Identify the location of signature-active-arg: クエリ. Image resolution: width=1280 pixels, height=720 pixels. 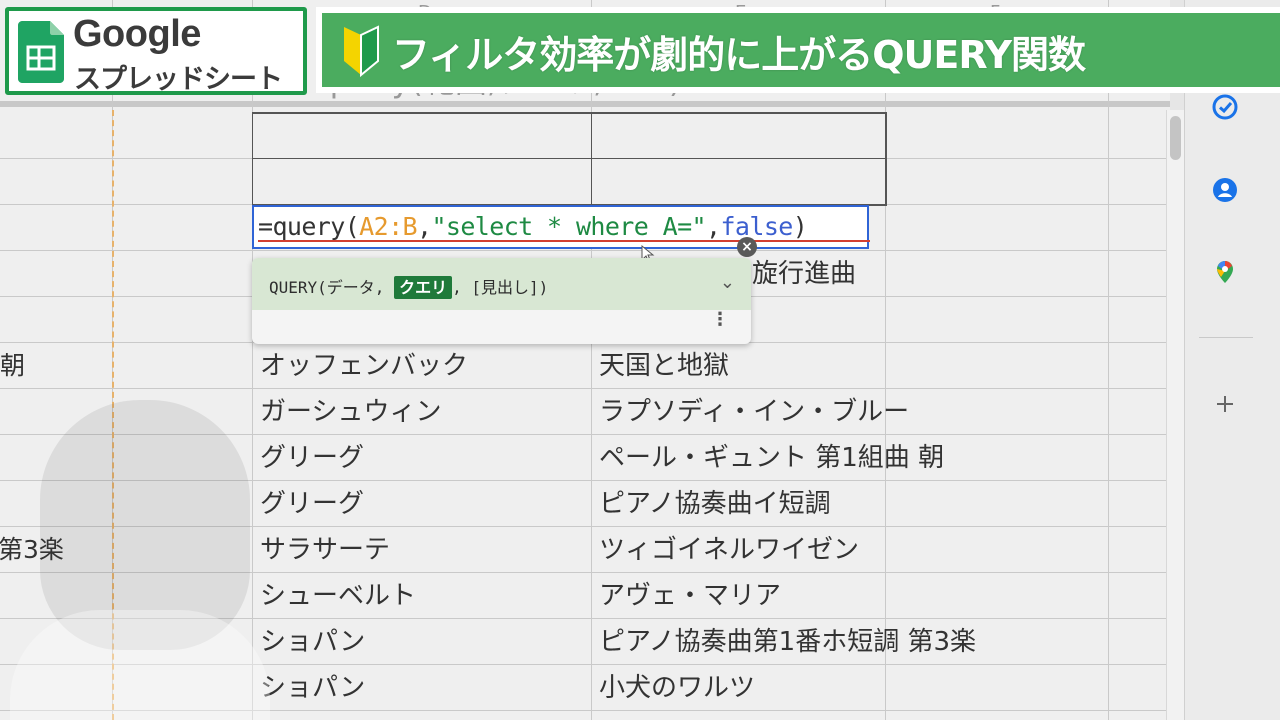
(423, 287).